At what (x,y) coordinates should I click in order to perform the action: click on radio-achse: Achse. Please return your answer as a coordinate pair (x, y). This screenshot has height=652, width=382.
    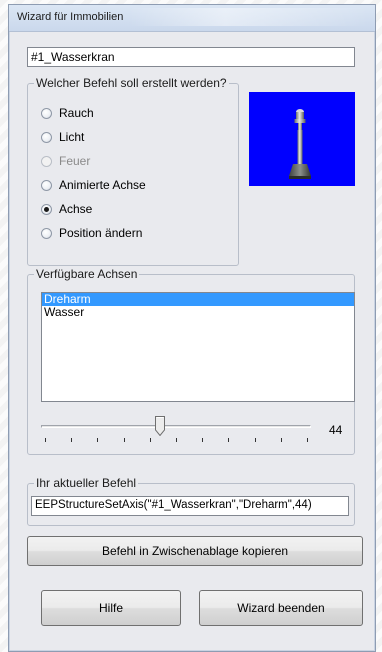
    Looking at the image, I should click on (66, 209).